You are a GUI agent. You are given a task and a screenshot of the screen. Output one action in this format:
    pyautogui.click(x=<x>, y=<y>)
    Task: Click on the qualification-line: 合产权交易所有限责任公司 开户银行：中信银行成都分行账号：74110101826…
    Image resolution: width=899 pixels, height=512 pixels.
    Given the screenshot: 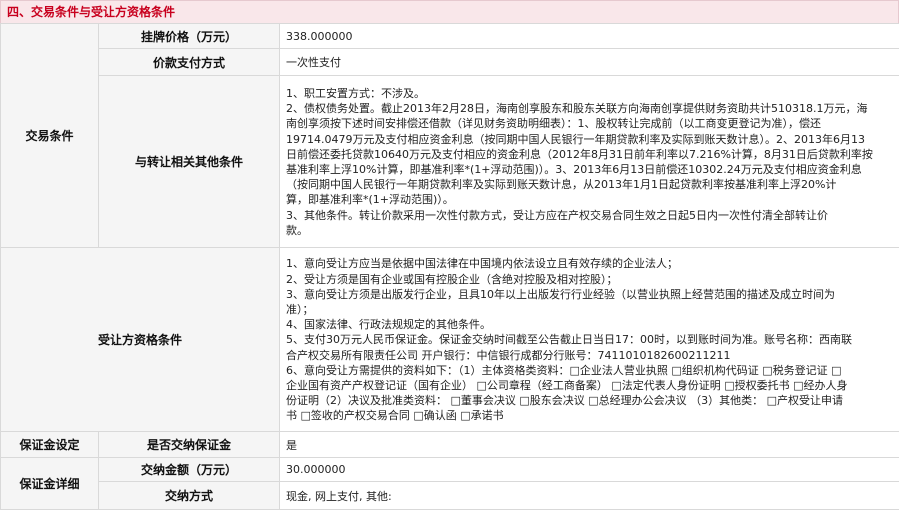 What is the action you would take?
    pyautogui.click(x=508, y=355)
    